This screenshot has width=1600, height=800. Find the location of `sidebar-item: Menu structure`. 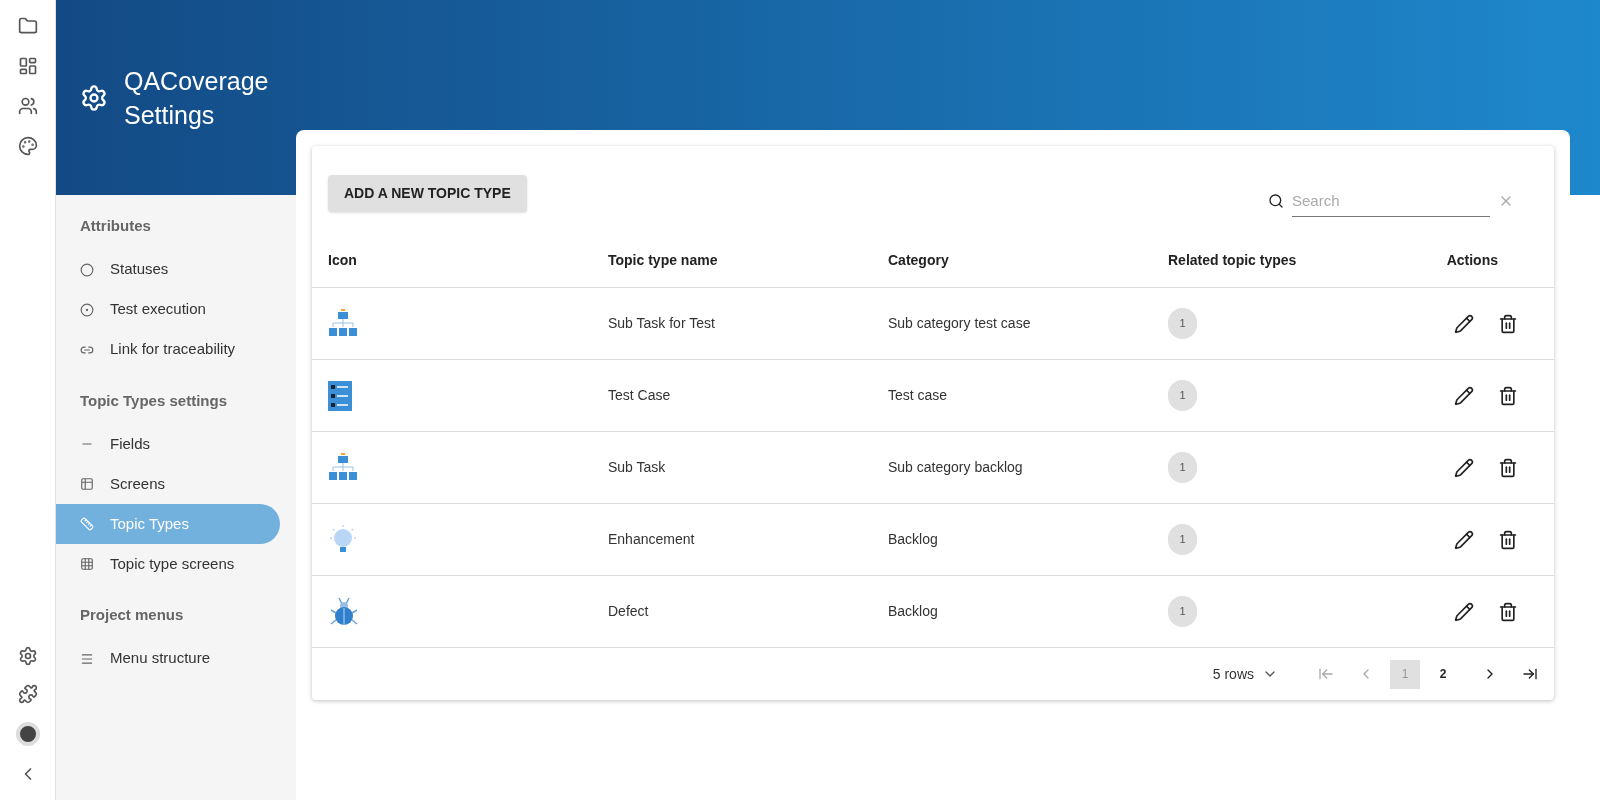

sidebar-item: Menu structure is located at coordinates (168, 658).